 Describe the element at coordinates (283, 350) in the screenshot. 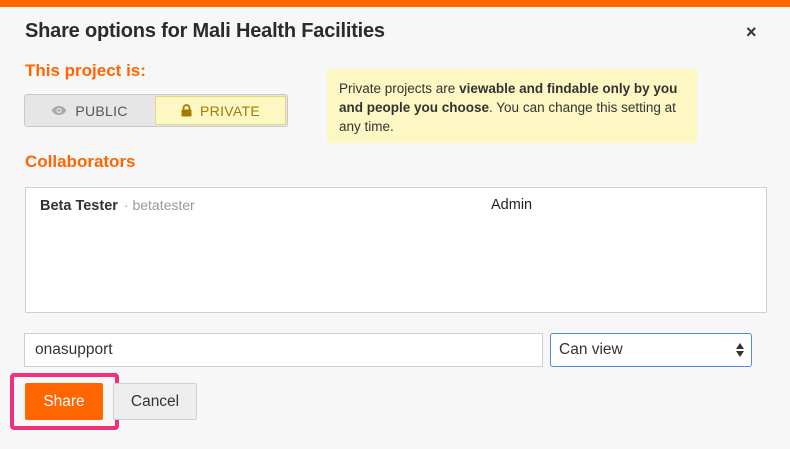

I see `username-input` at that location.